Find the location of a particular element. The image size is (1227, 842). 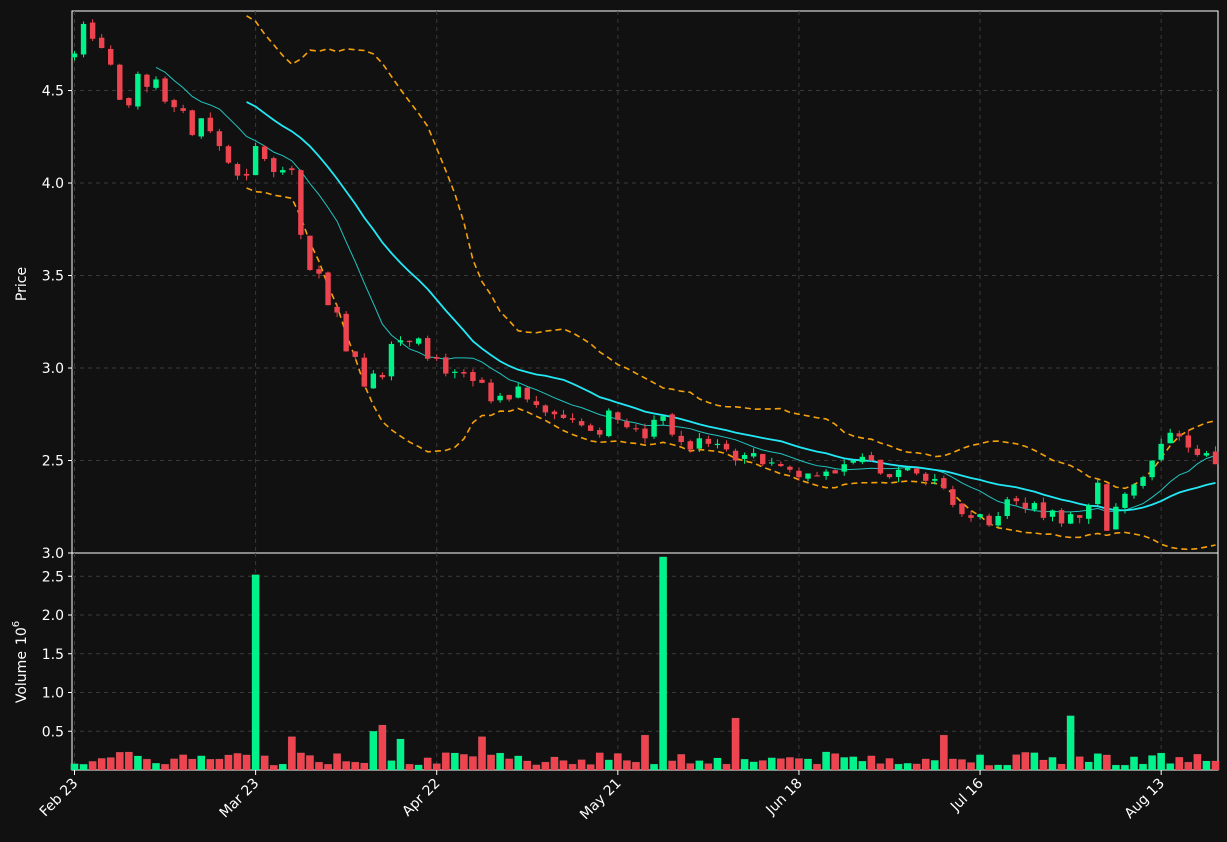

x-tick-label: Jun 18 is located at coordinates (784, 797).